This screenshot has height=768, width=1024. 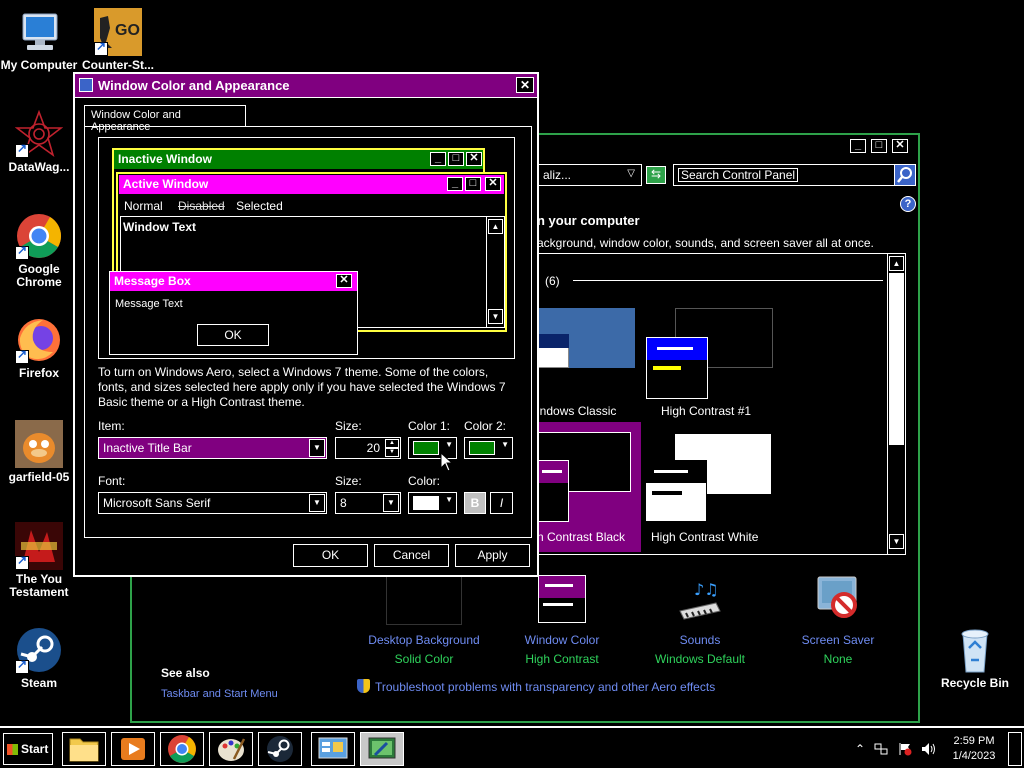 I want to click on font-color-button: ▼, so click(x=432, y=503).